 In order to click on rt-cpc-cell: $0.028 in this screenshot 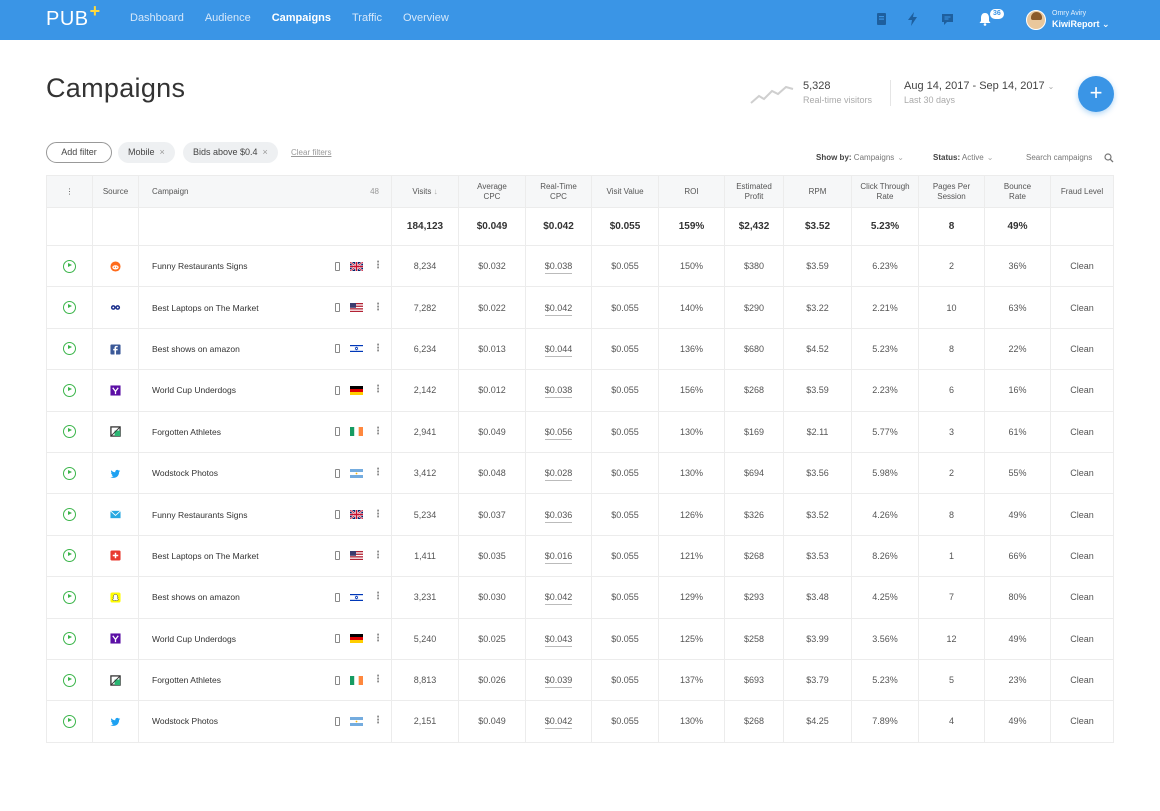, I will do `click(558, 473)`.